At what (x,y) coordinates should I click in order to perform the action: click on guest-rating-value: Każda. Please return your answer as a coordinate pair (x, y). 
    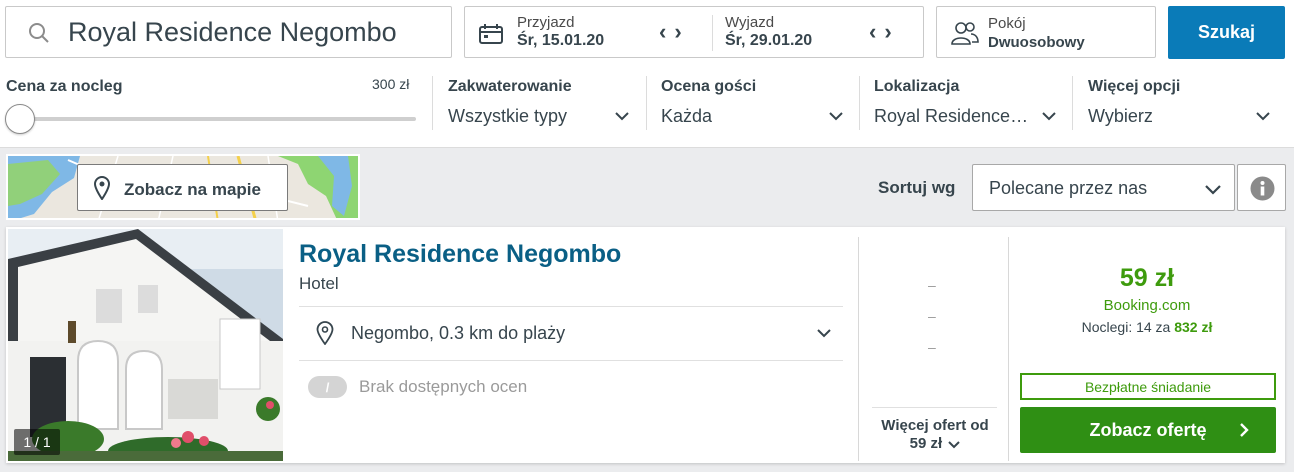
    Looking at the image, I should click on (687, 116).